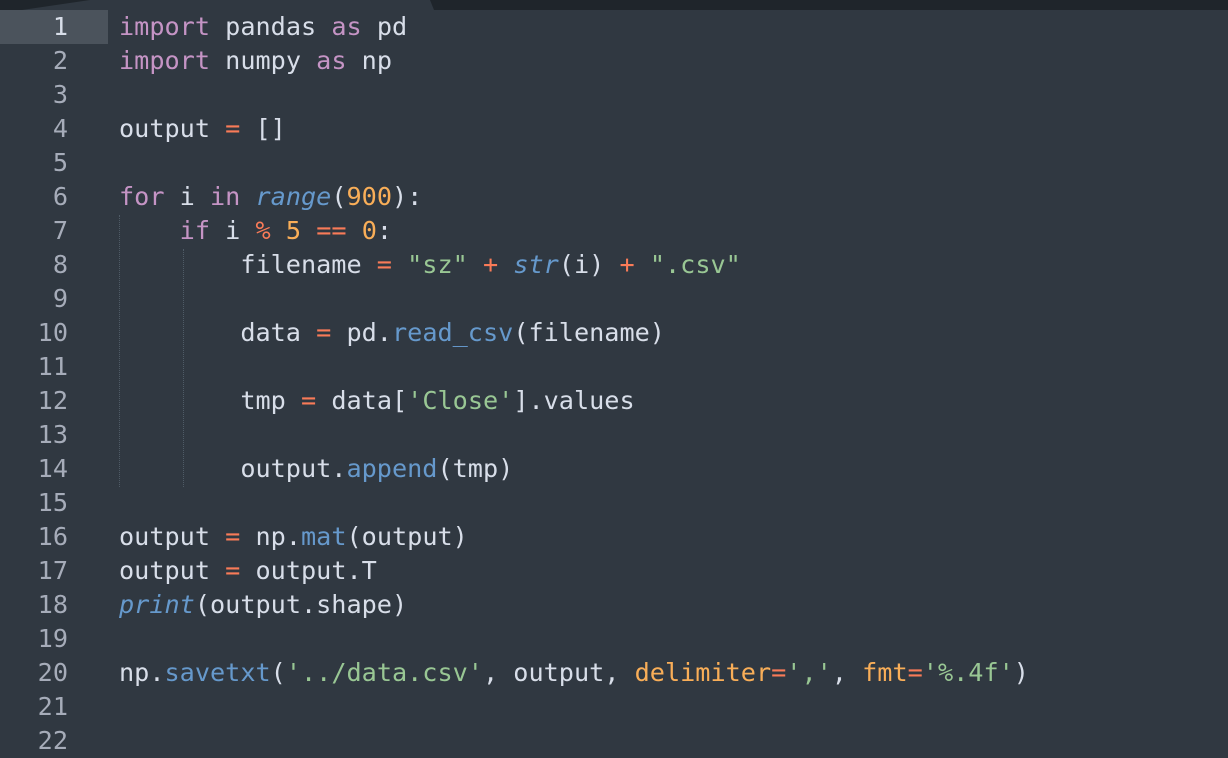  I want to click on code-token: ==, so click(331, 230).